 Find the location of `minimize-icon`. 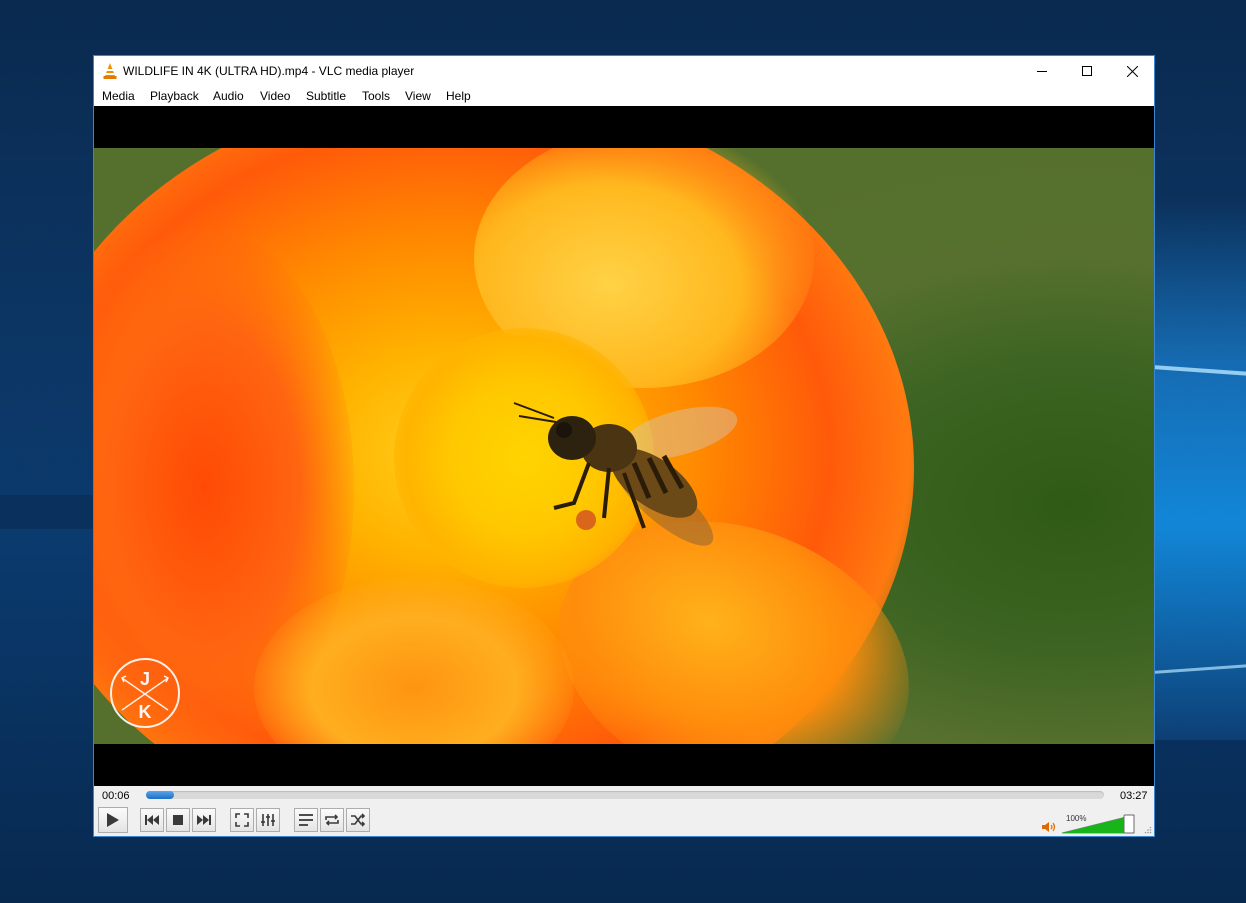

minimize-icon is located at coordinates (1042, 71).